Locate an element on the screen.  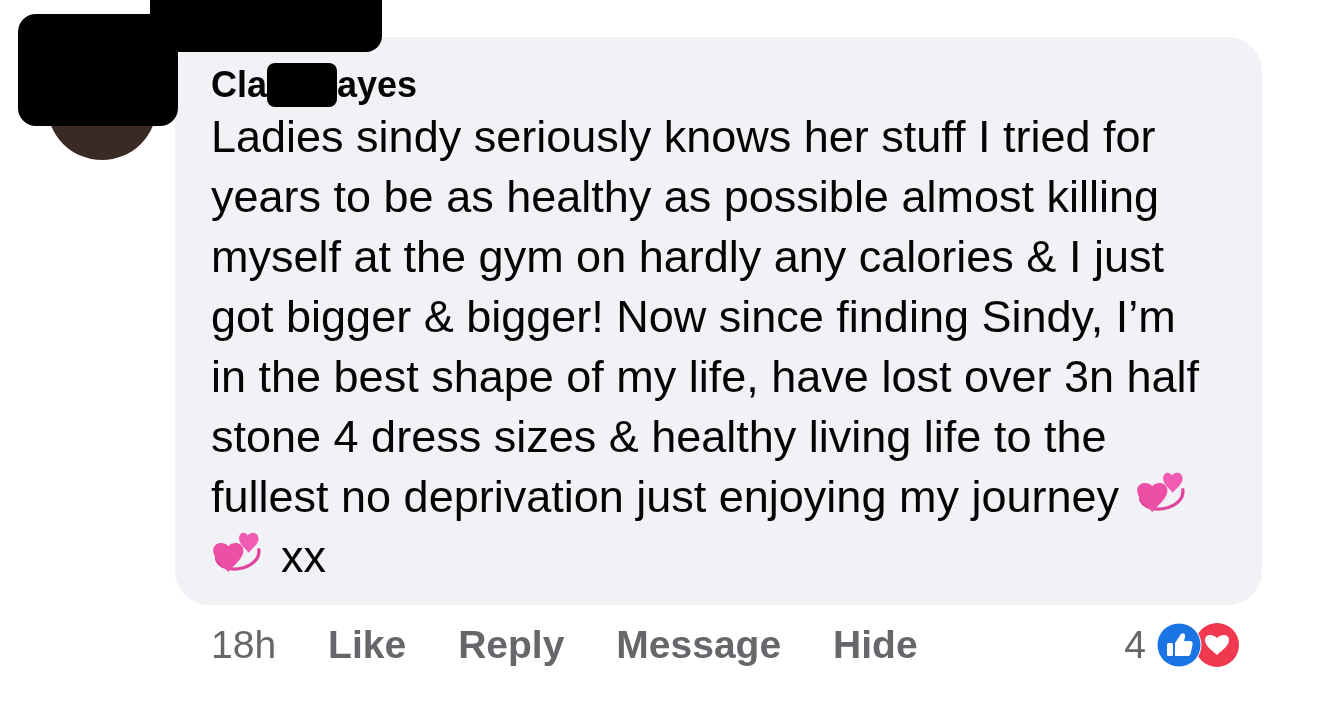
comment-text: fullest no deprivation just enjoying my journey is located at coordinates (665, 497).